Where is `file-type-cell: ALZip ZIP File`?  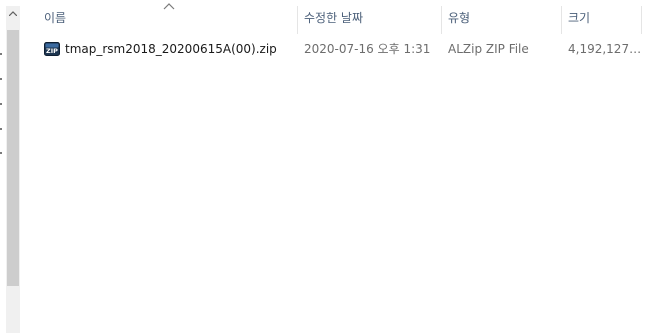
file-type-cell: ALZip ZIP File is located at coordinates (488, 49).